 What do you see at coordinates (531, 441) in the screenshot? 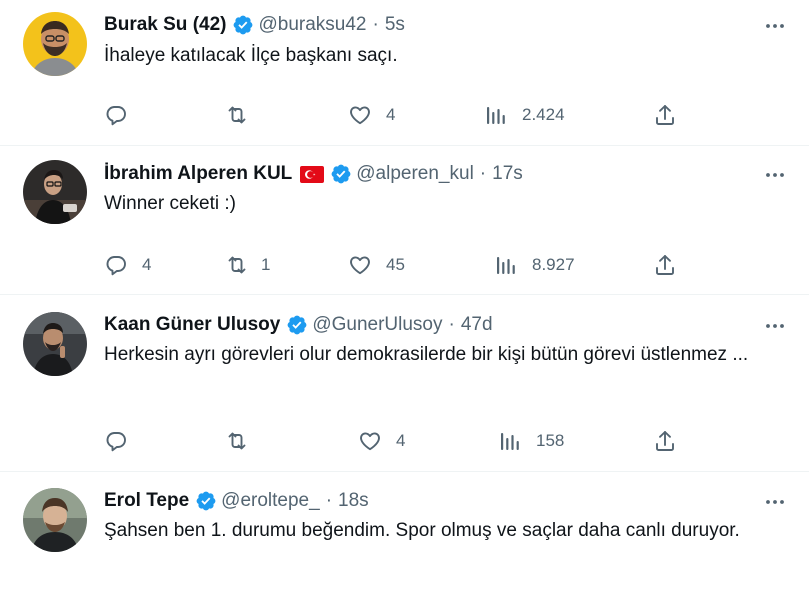
I see `views-button: 158` at bounding box center [531, 441].